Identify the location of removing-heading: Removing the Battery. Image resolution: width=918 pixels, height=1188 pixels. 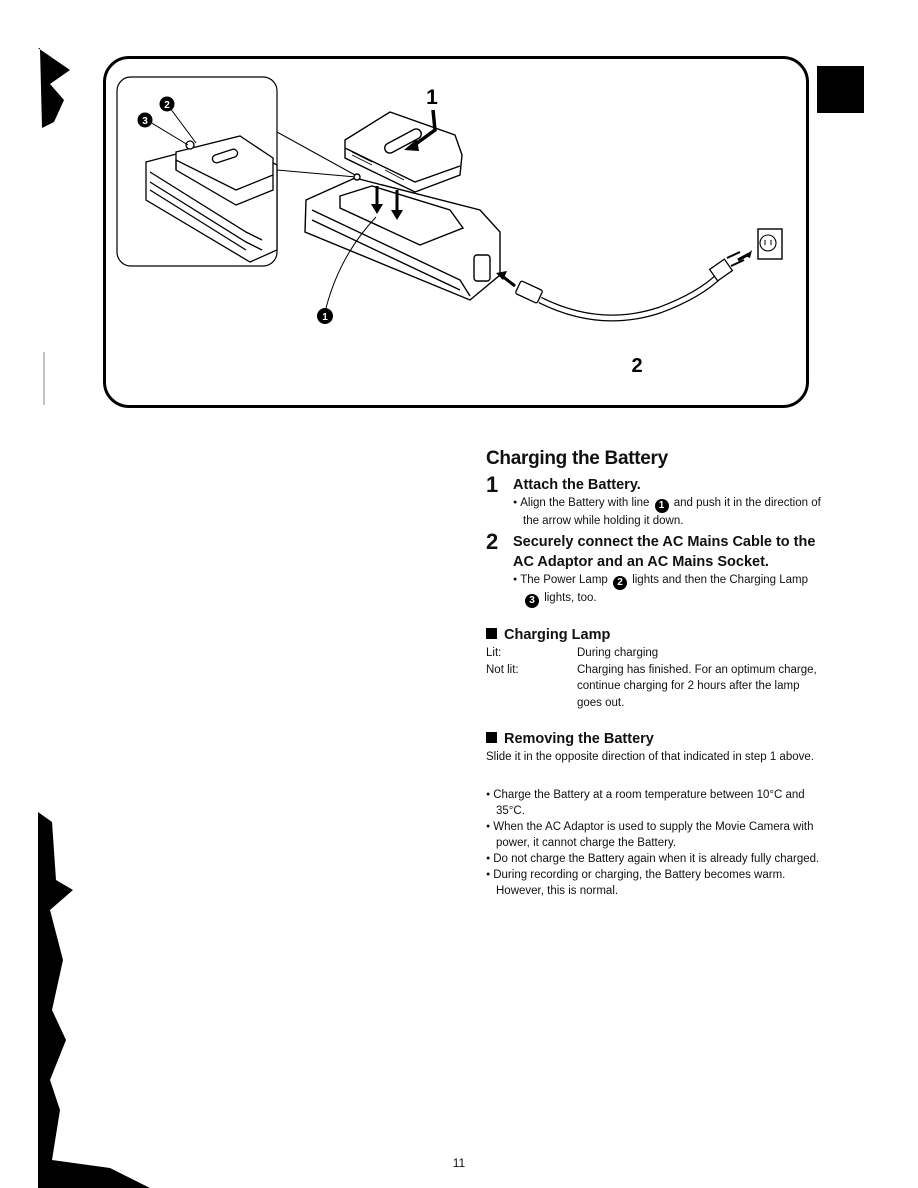
(656, 739).